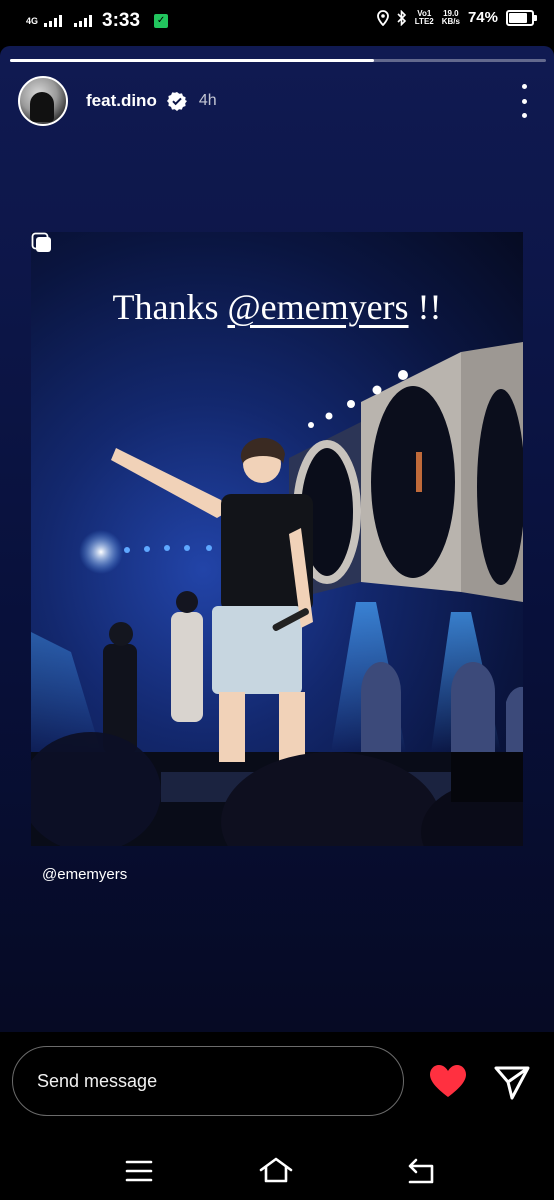 This screenshot has height=1200, width=554. I want to click on caption-prefix: Thanks, so click(170, 307).